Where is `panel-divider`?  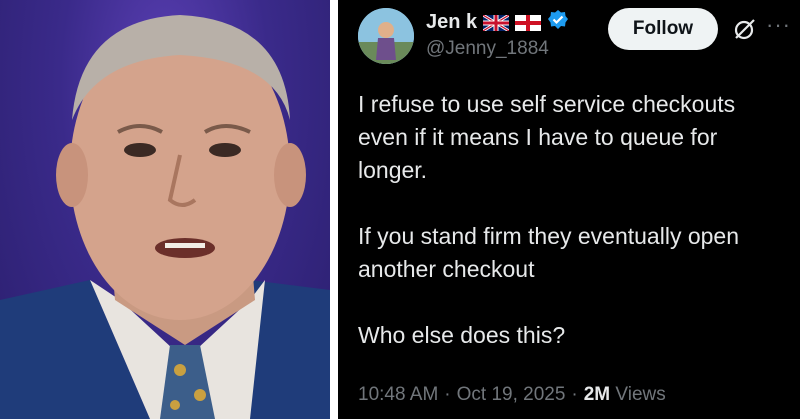 panel-divider is located at coordinates (334, 209).